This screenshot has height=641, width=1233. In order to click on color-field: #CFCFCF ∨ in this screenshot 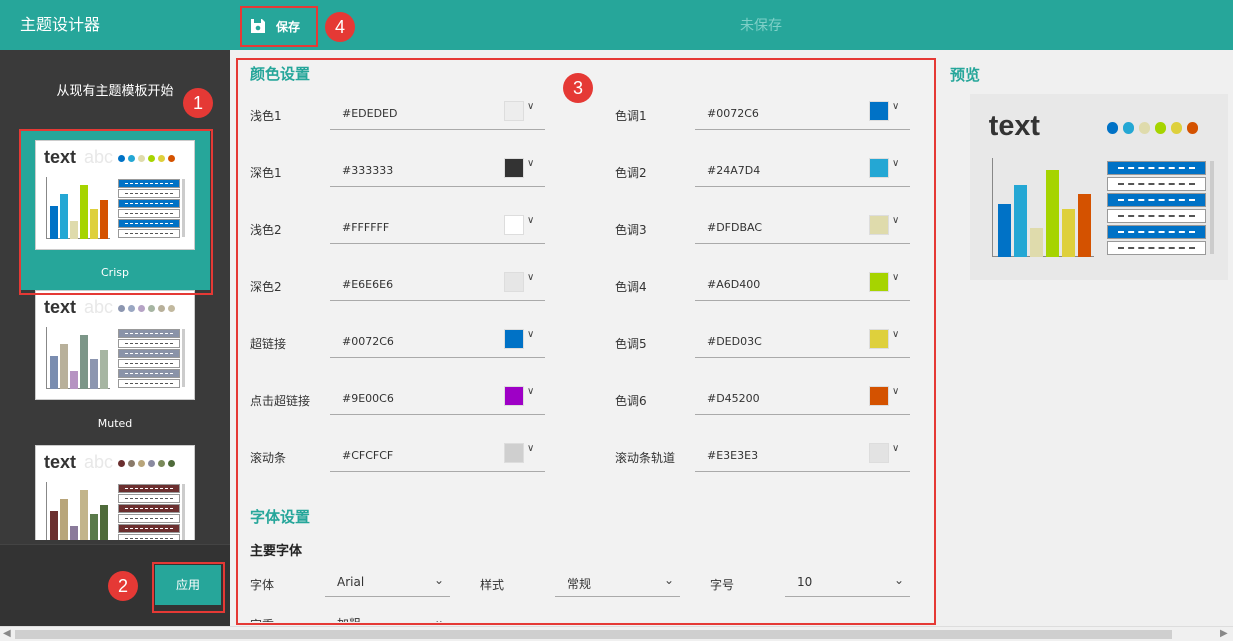, I will do `click(437, 456)`.